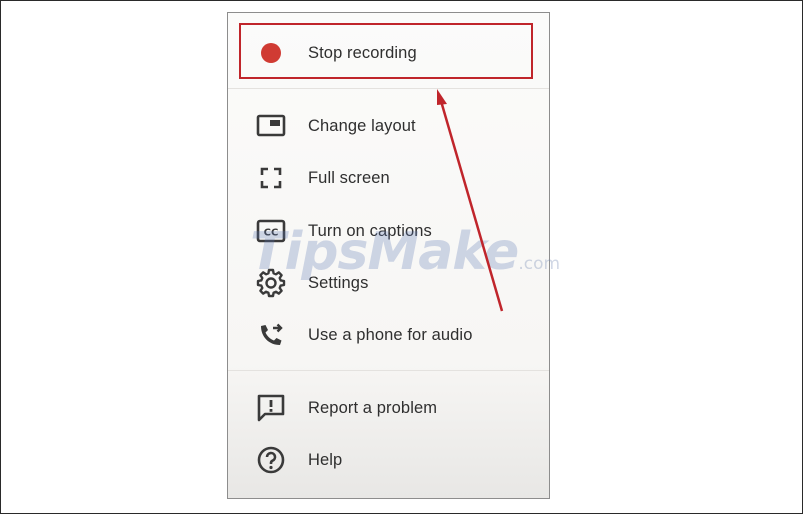 Image resolution: width=803 pixels, height=514 pixels. What do you see at coordinates (271, 126) in the screenshot?
I see `layout-icon` at bounding box center [271, 126].